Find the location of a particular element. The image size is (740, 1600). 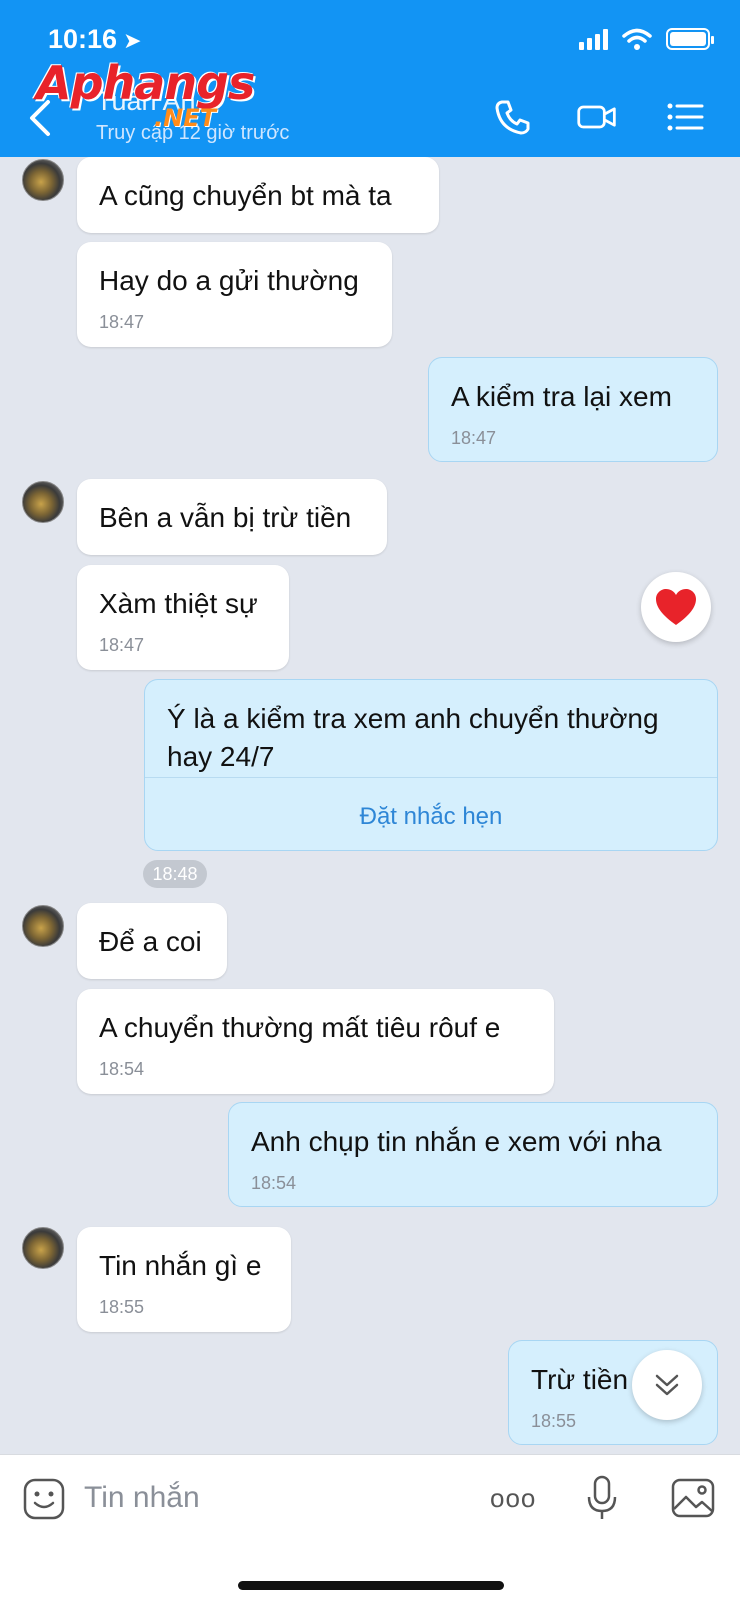

heart-reaction-button is located at coordinates (676, 607).